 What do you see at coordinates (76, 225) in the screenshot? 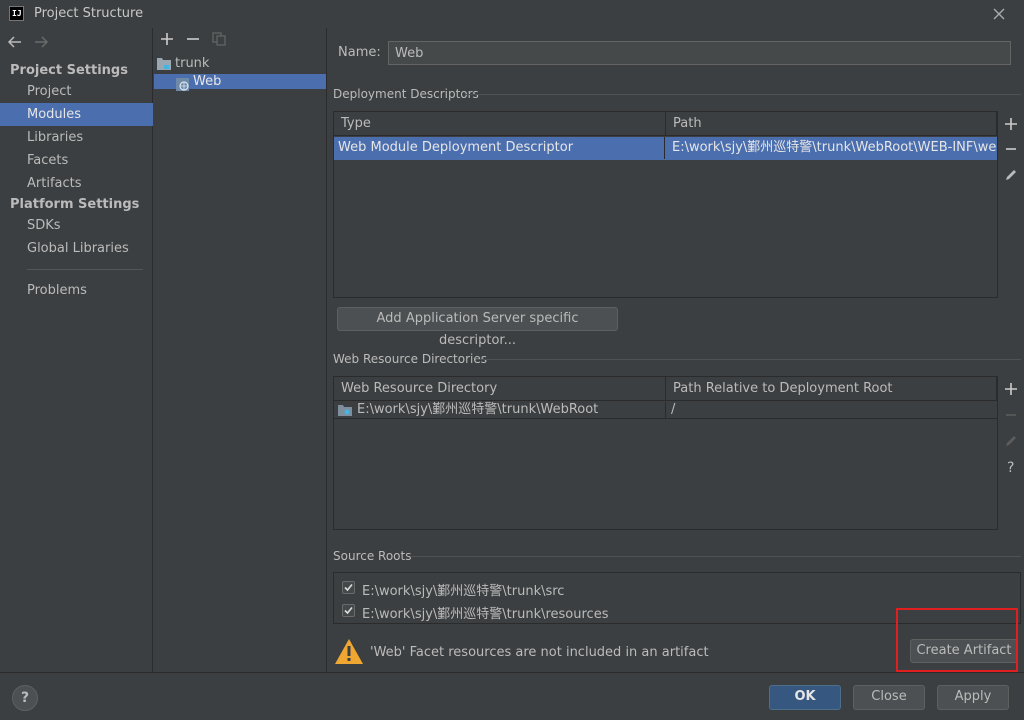
I see `sidebar-item-sdks: SDKs` at bounding box center [76, 225].